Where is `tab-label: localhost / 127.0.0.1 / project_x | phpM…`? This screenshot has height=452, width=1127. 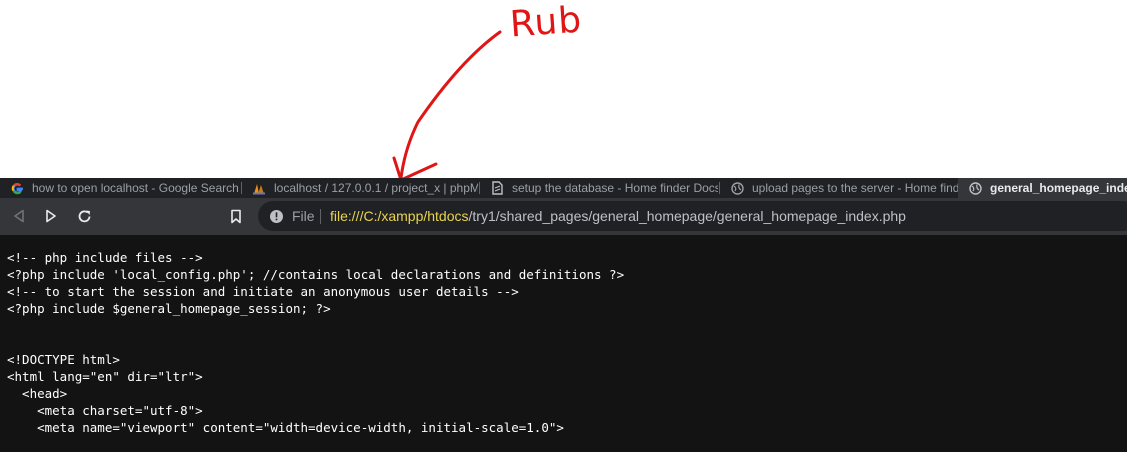 tab-label: localhost / 127.0.0.1 / project_x | phpM… is located at coordinates (376, 188).